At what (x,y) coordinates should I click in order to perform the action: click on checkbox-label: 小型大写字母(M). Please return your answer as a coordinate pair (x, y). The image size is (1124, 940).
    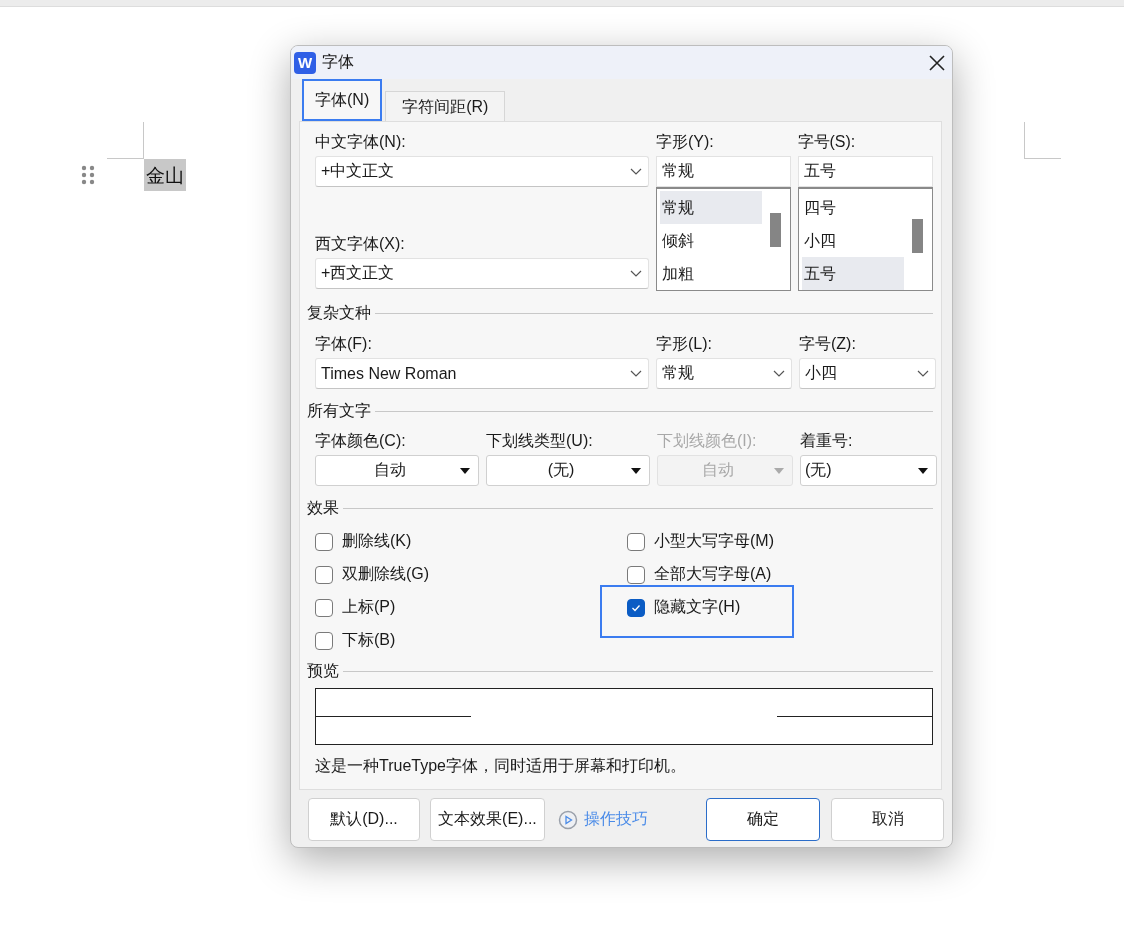
    Looking at the image, I should click on (714, 541).